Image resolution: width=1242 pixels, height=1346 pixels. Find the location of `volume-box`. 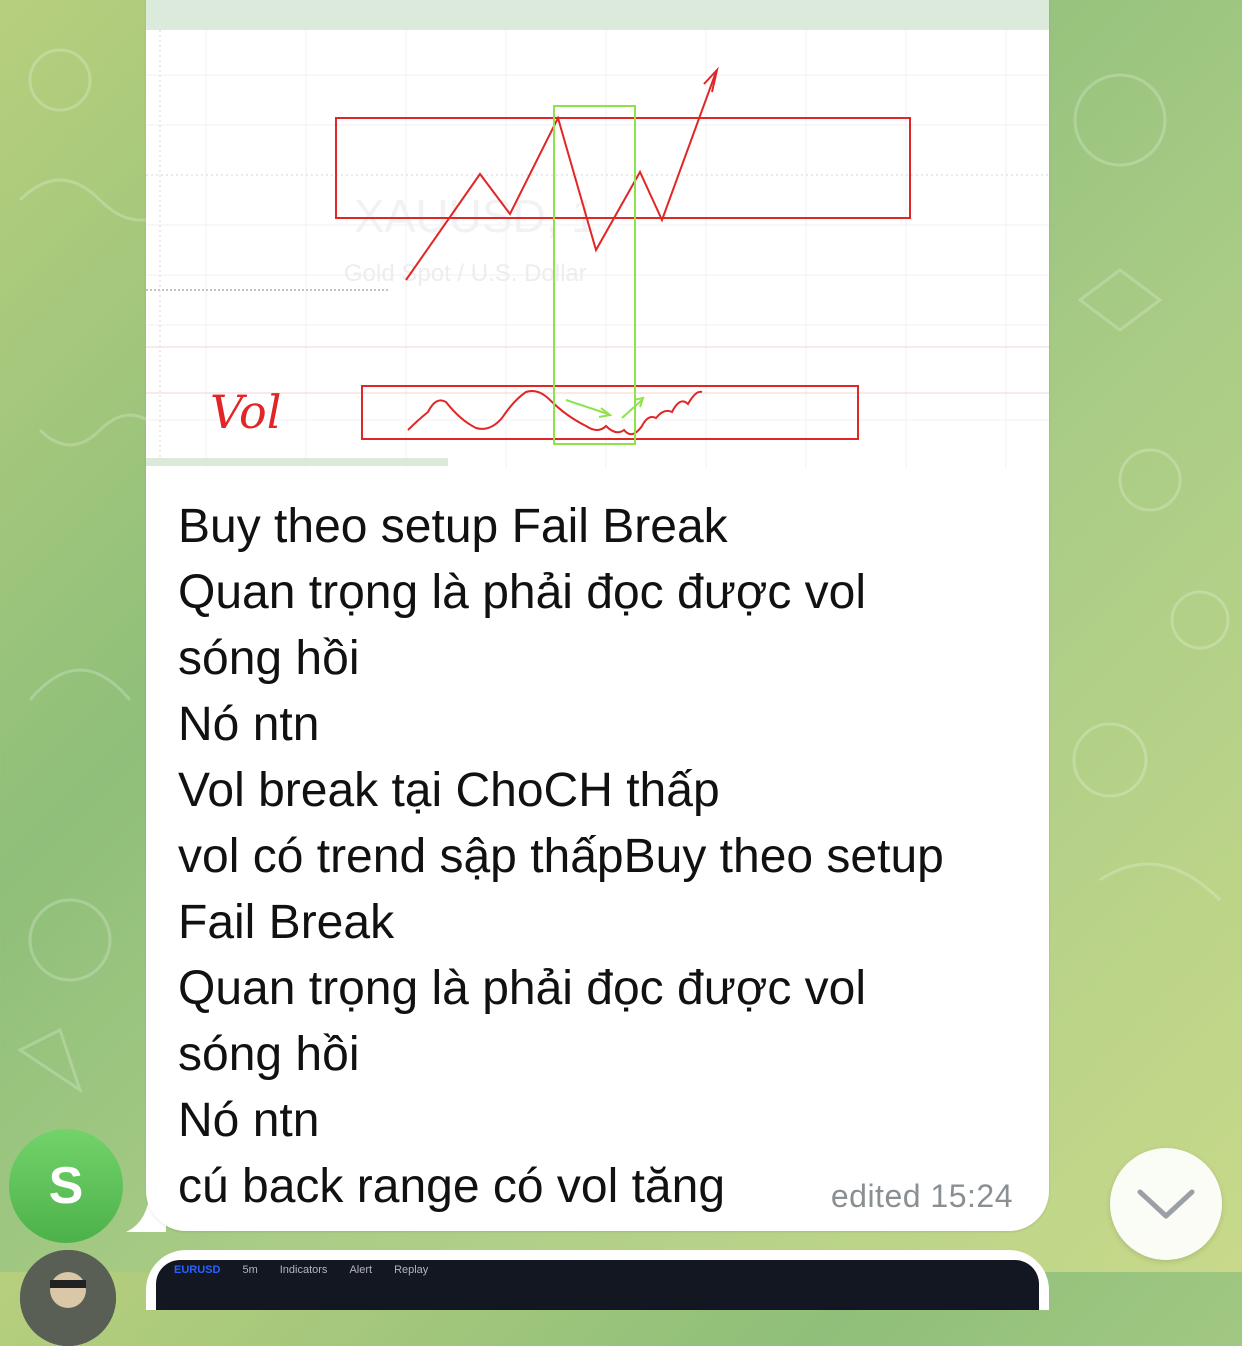

volume-box is located at coordinates (610, 412).